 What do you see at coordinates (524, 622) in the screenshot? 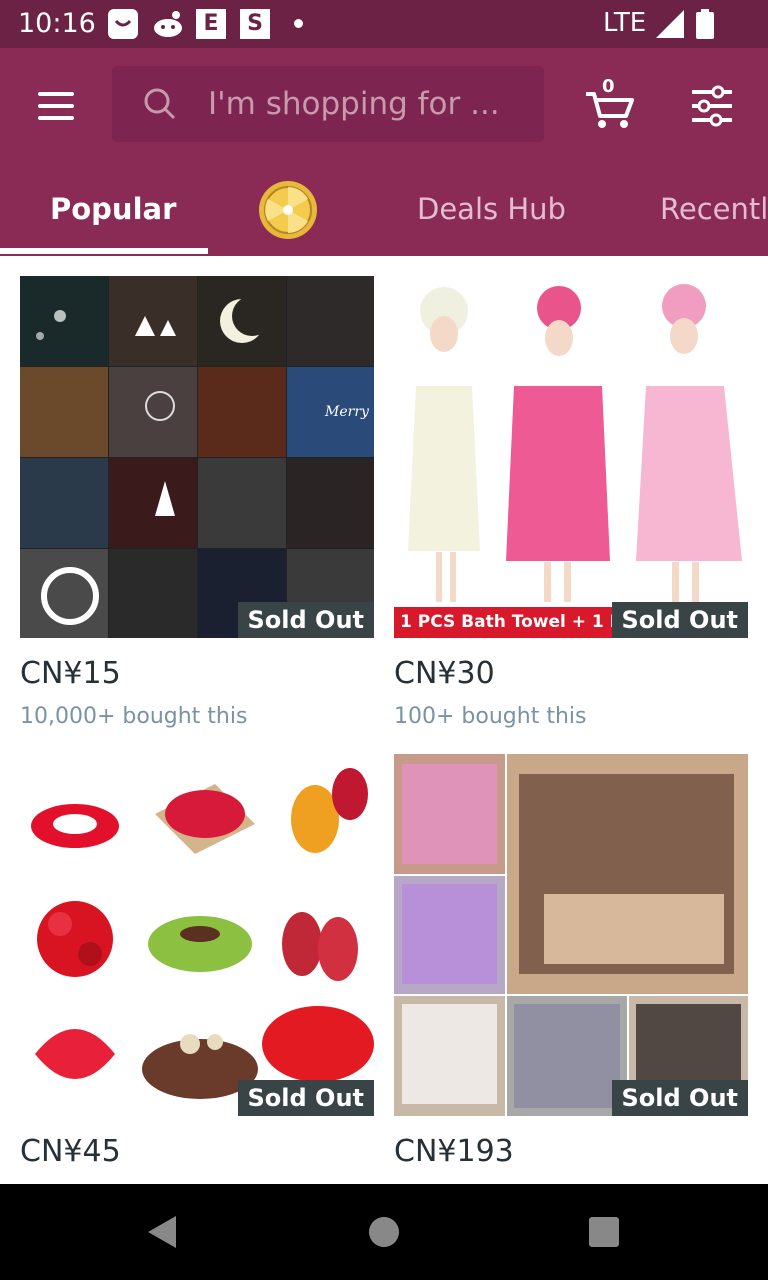
I see `image-caption: 1 PCS Bath Towel + 1 PCS` at bounding box center [524, 622].